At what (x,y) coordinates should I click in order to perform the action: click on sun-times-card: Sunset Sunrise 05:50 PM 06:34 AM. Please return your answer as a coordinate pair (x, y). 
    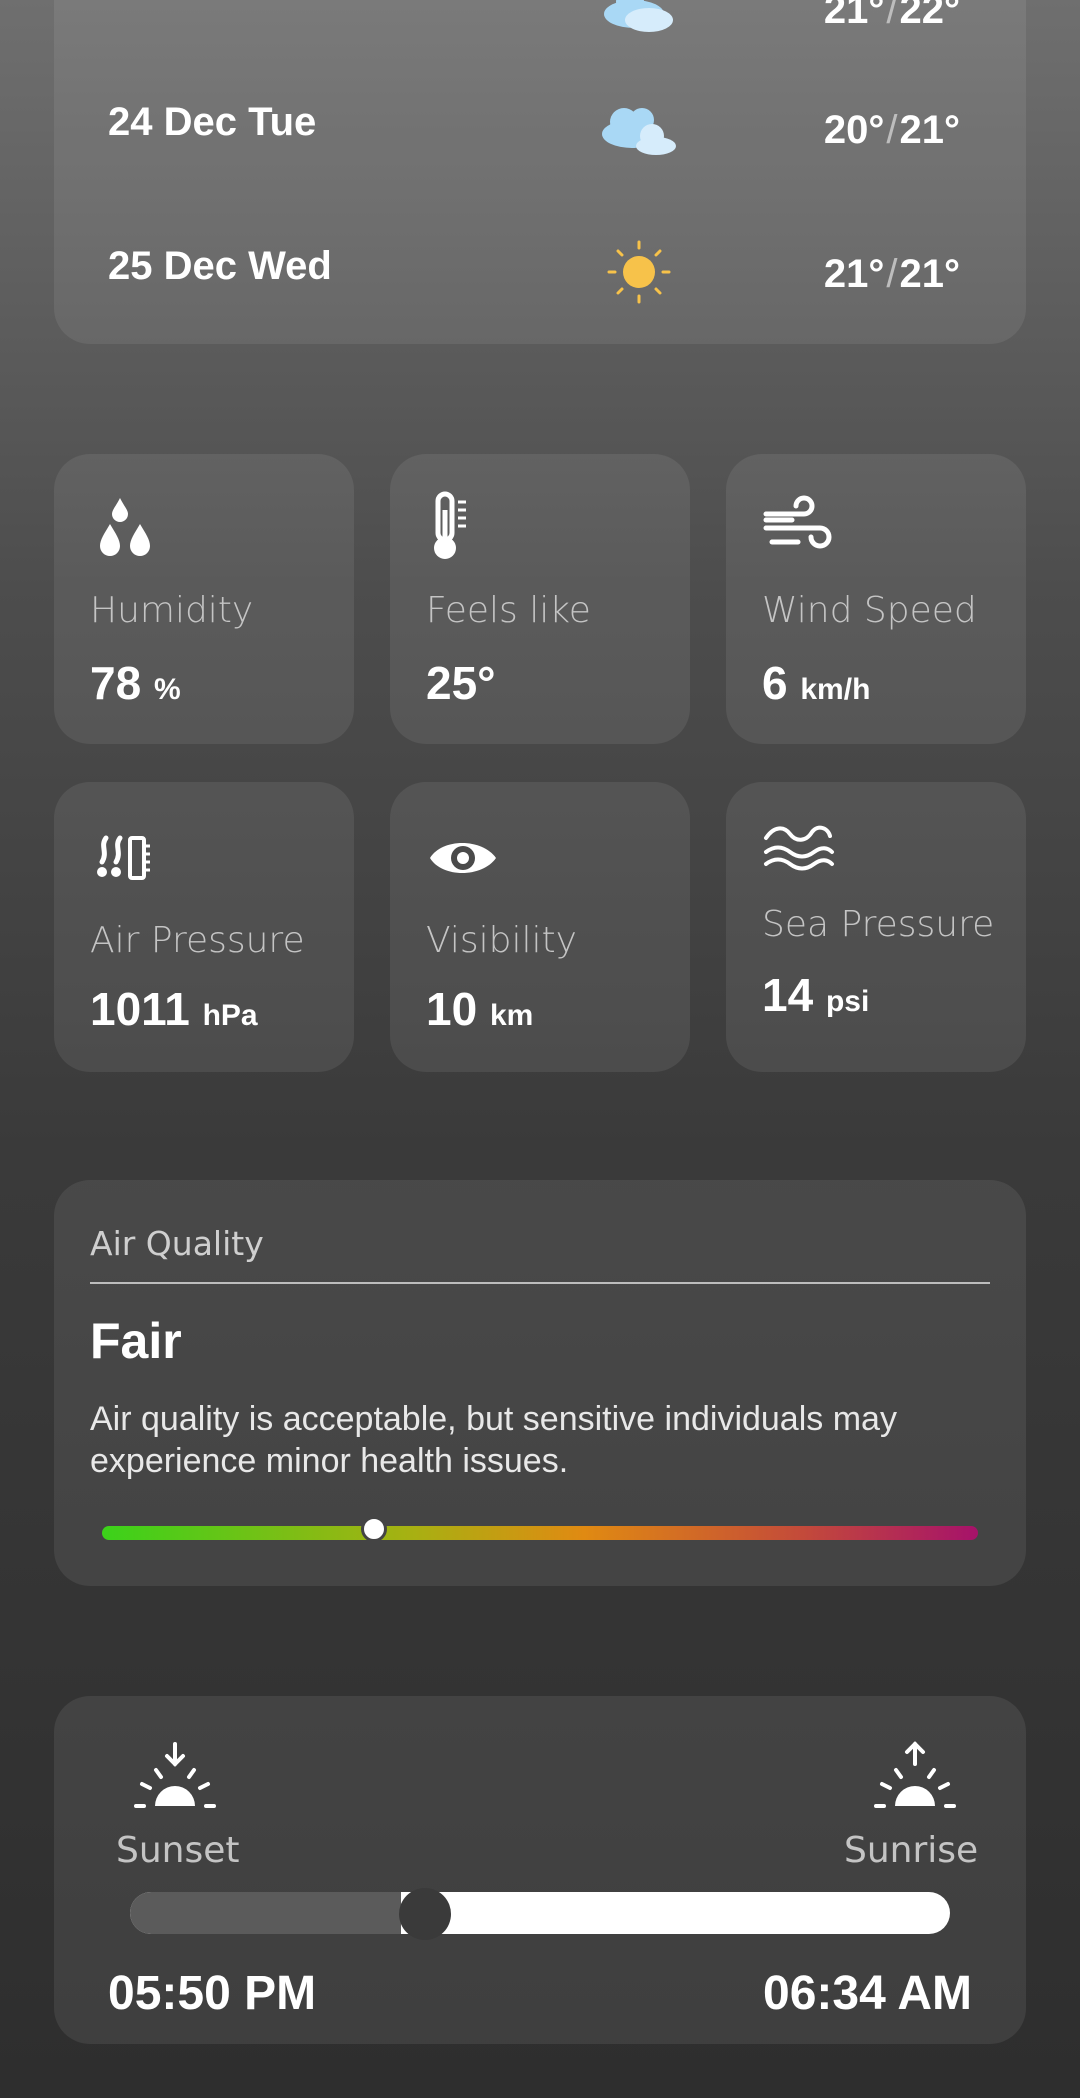
    Looking at the image, I should click on (540, 1870).